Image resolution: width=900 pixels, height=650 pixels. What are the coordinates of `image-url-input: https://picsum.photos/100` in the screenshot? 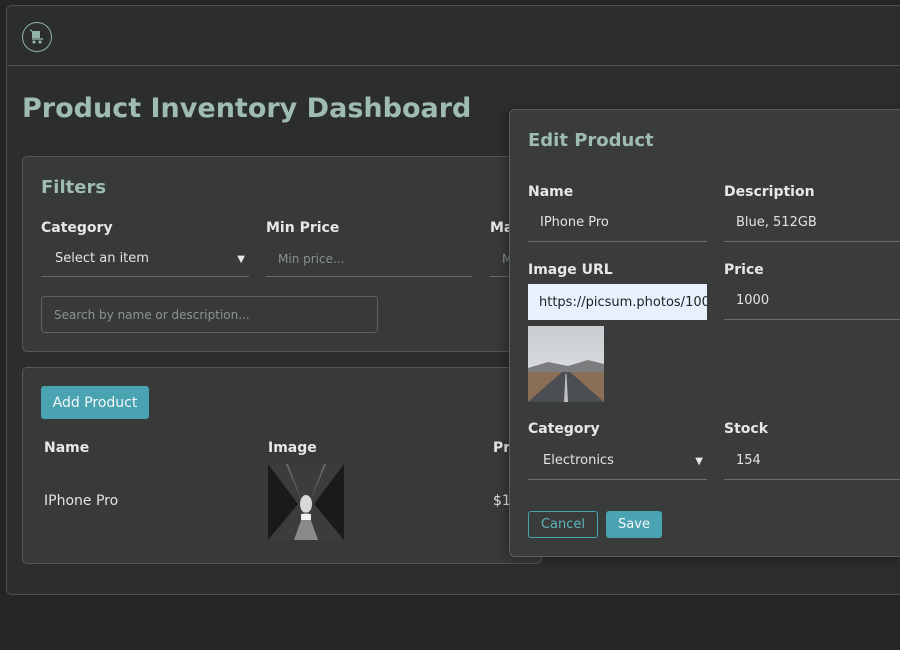 It's located at (617, 302).